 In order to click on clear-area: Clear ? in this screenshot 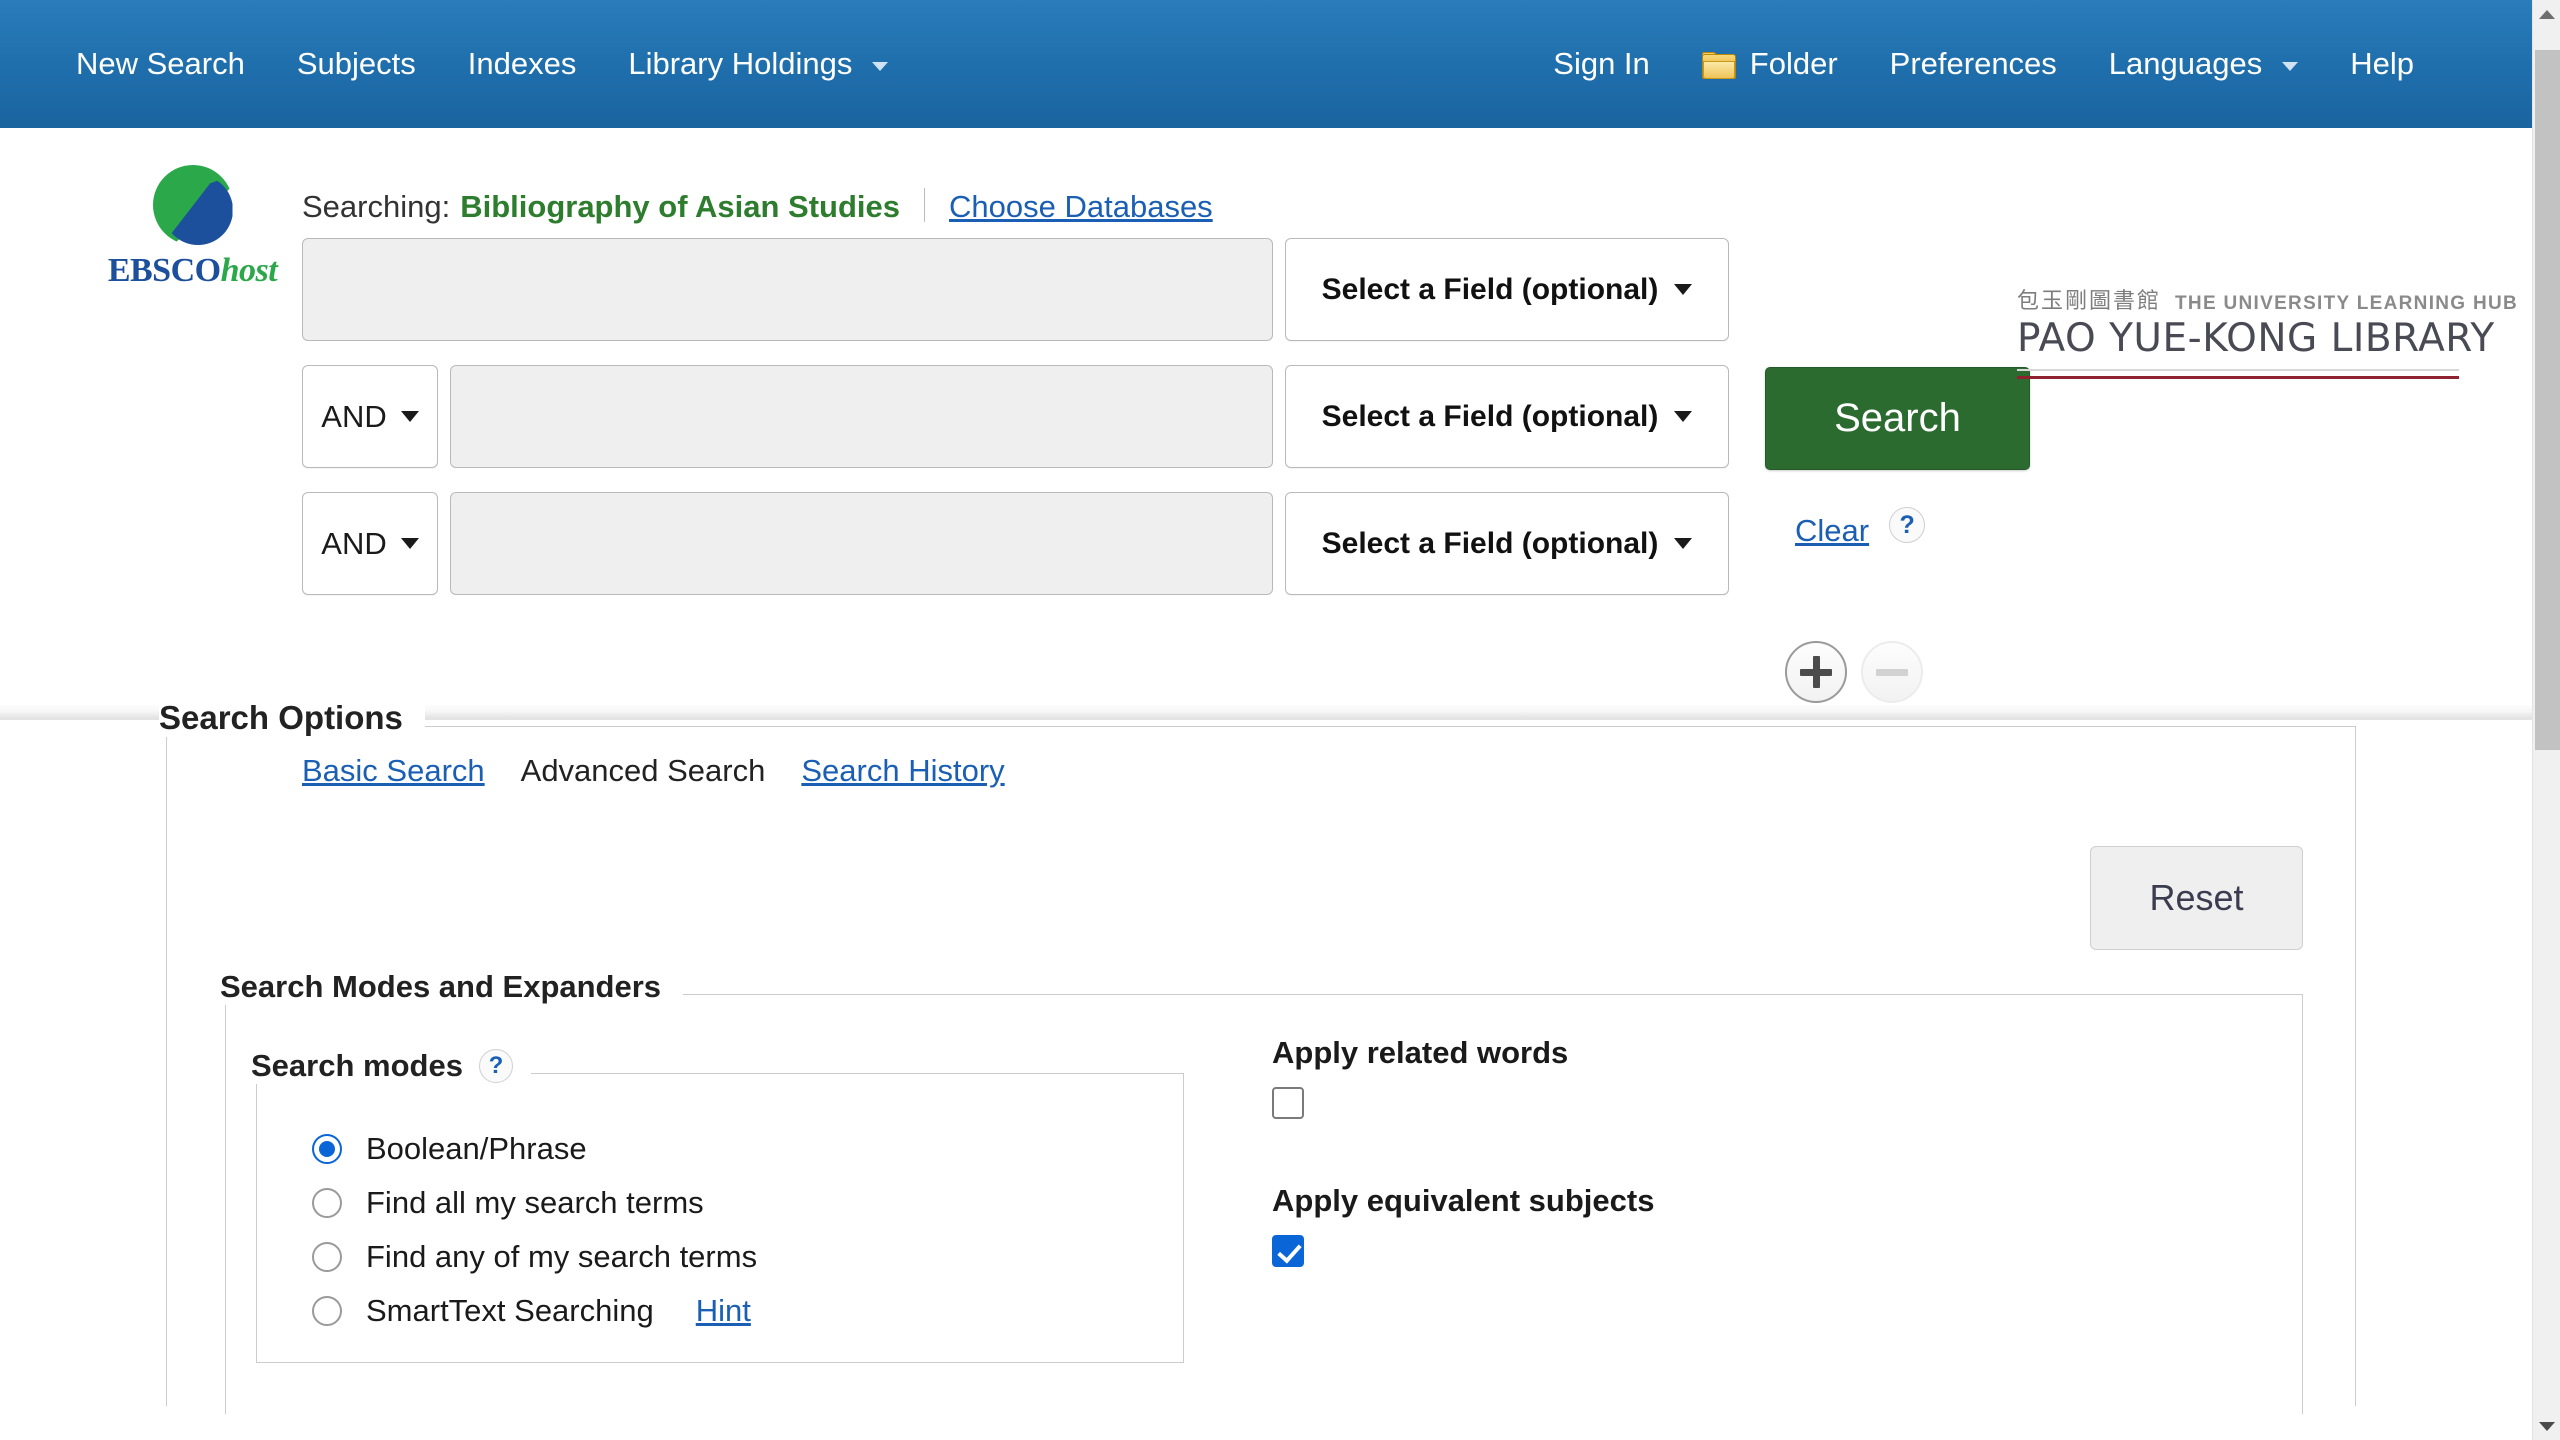, I will do `click(1860, 528)`.